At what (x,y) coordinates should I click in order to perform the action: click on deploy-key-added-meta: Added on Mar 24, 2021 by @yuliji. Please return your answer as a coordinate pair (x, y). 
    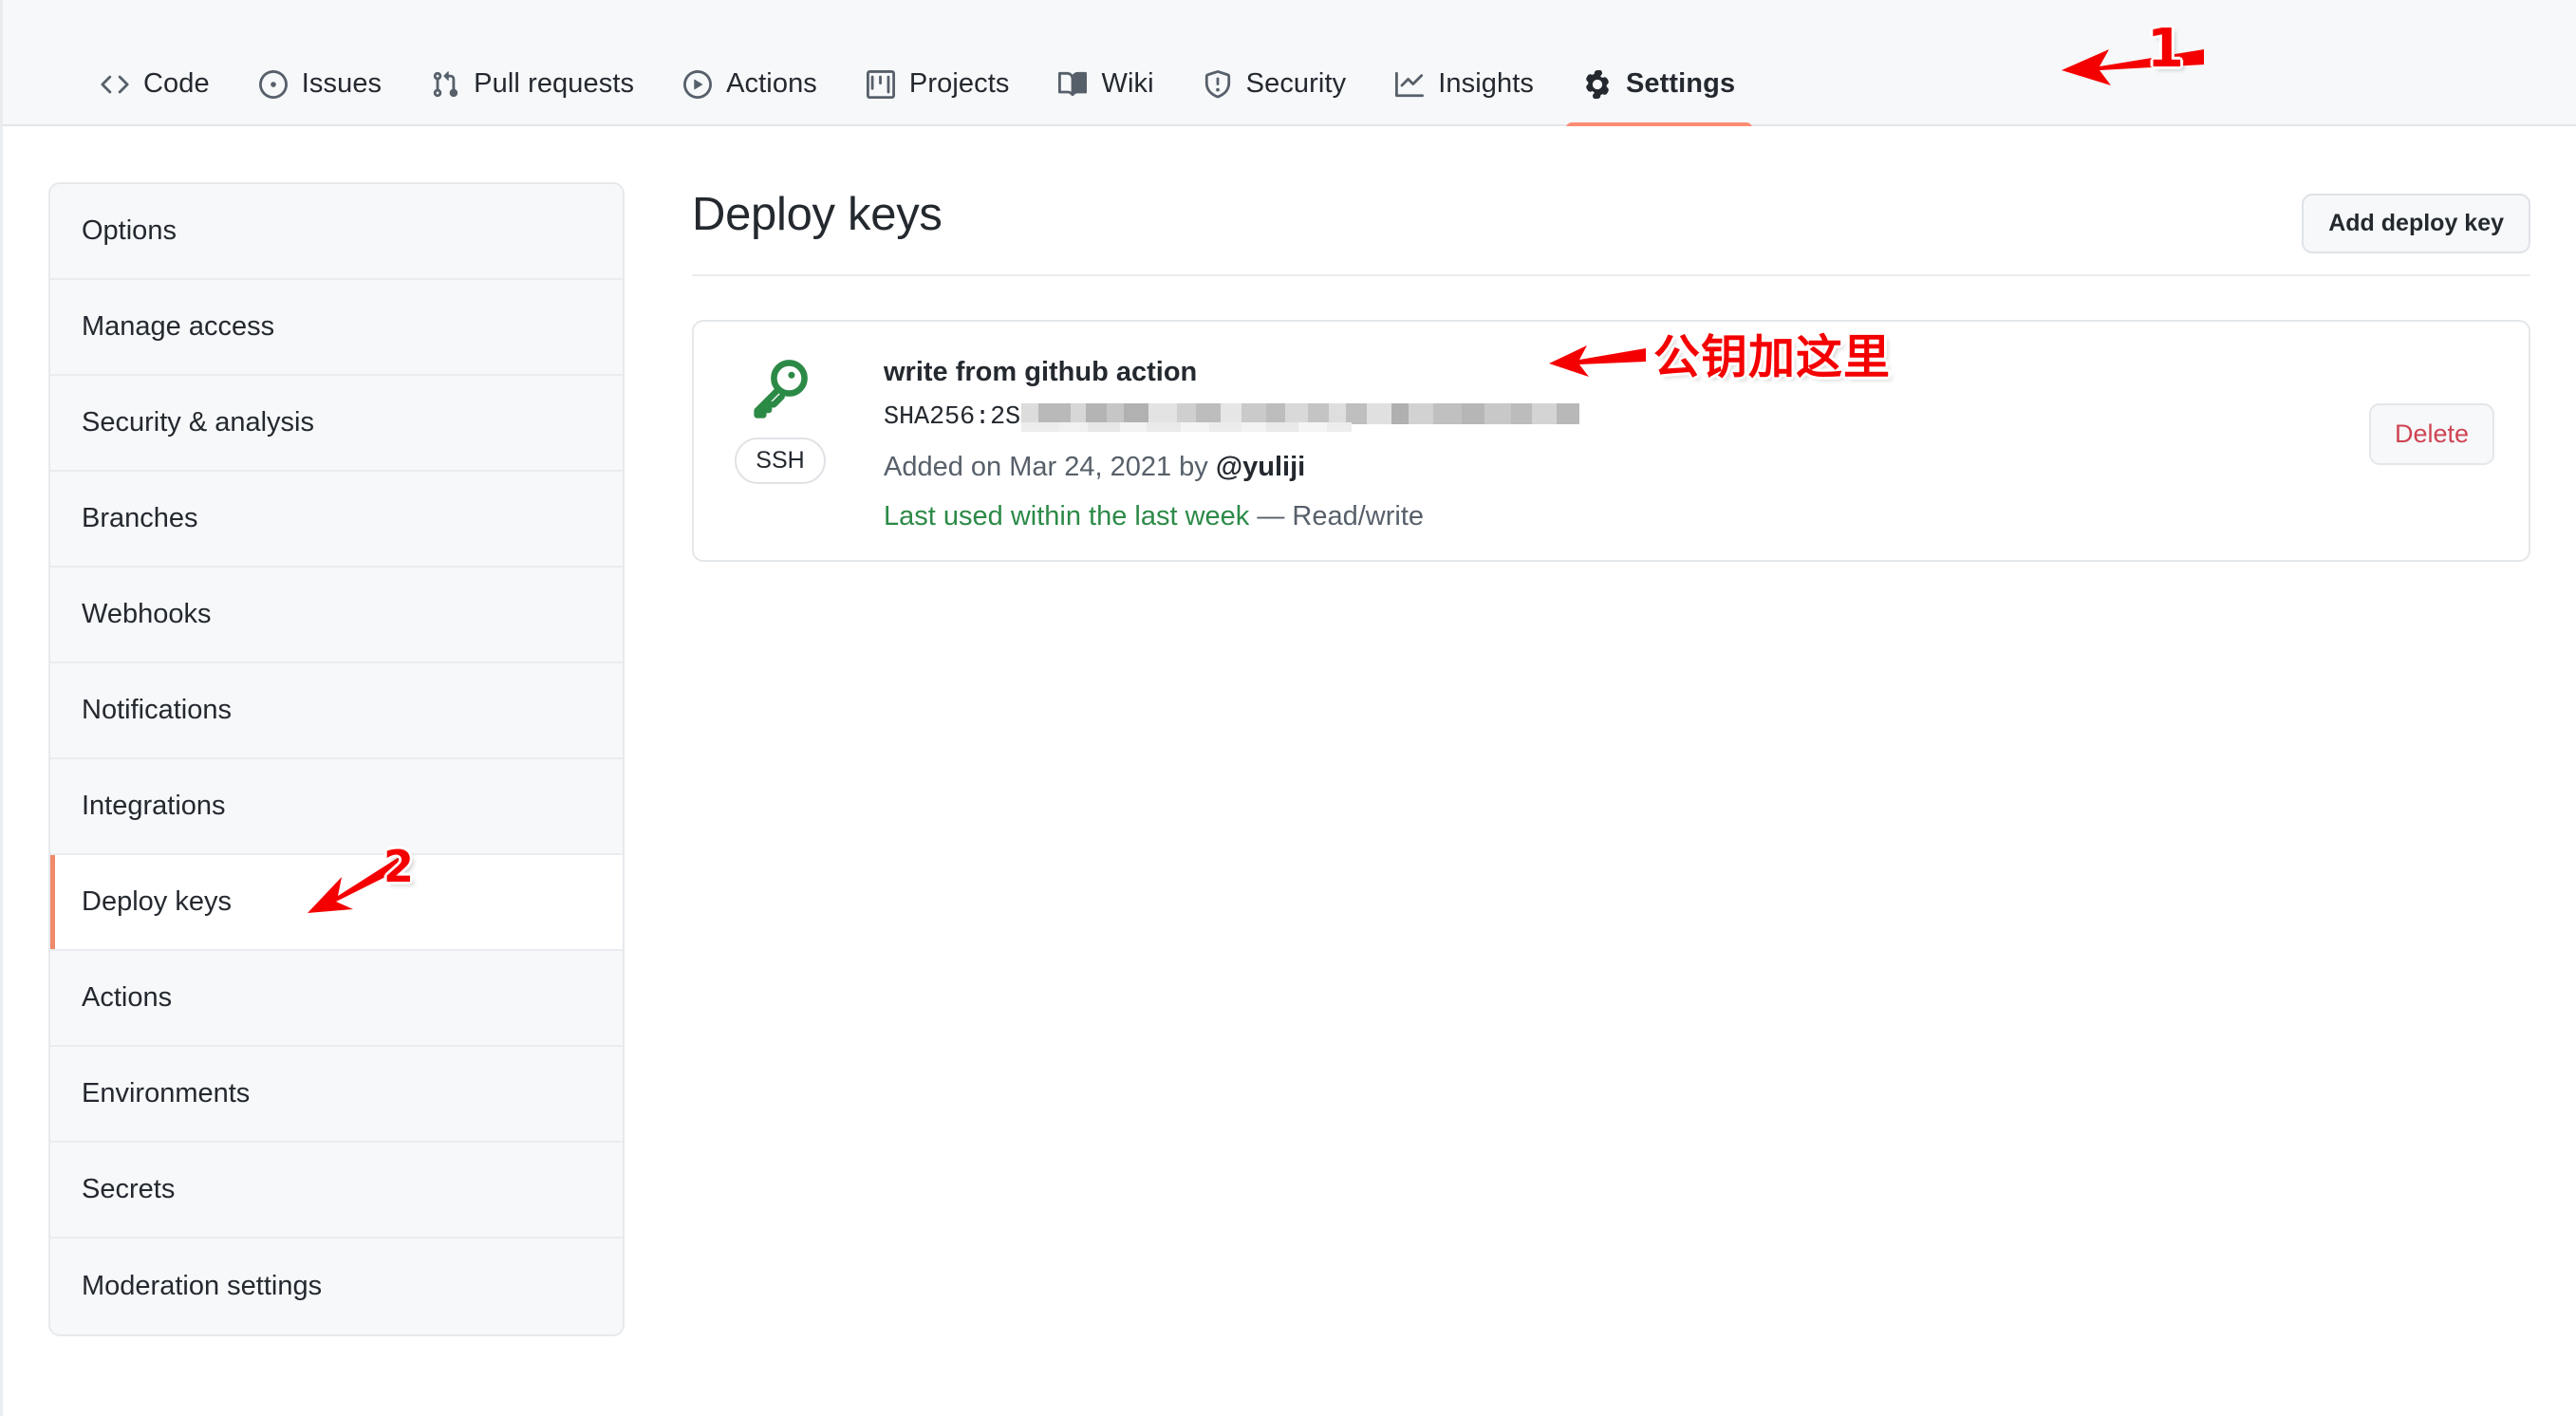
    Looking at the image, I should click on (1564, 467).